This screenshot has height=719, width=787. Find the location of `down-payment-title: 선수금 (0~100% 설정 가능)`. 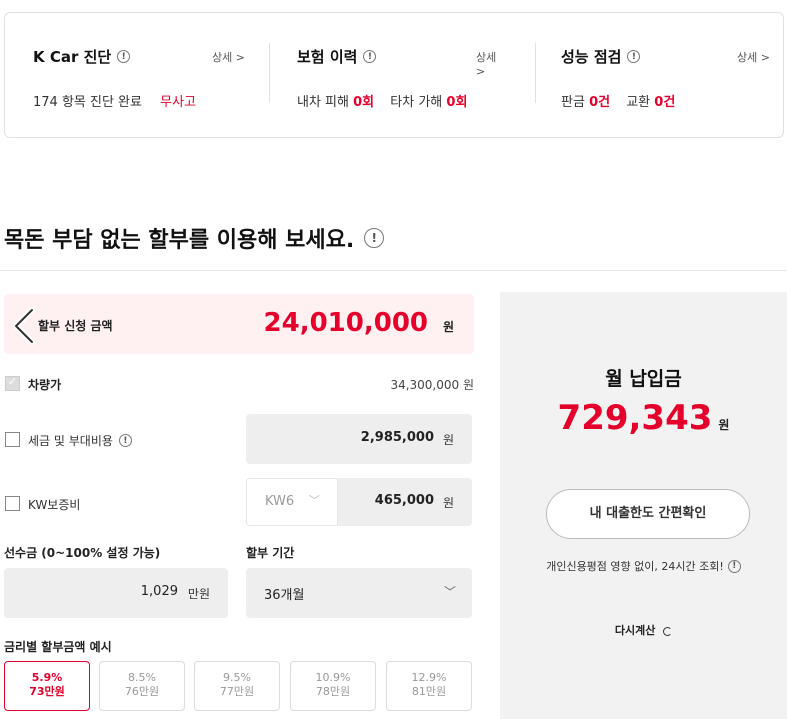

down-payment-title: 선수금 (0~100% 설정 가능) is located at coordinates (82, 553).